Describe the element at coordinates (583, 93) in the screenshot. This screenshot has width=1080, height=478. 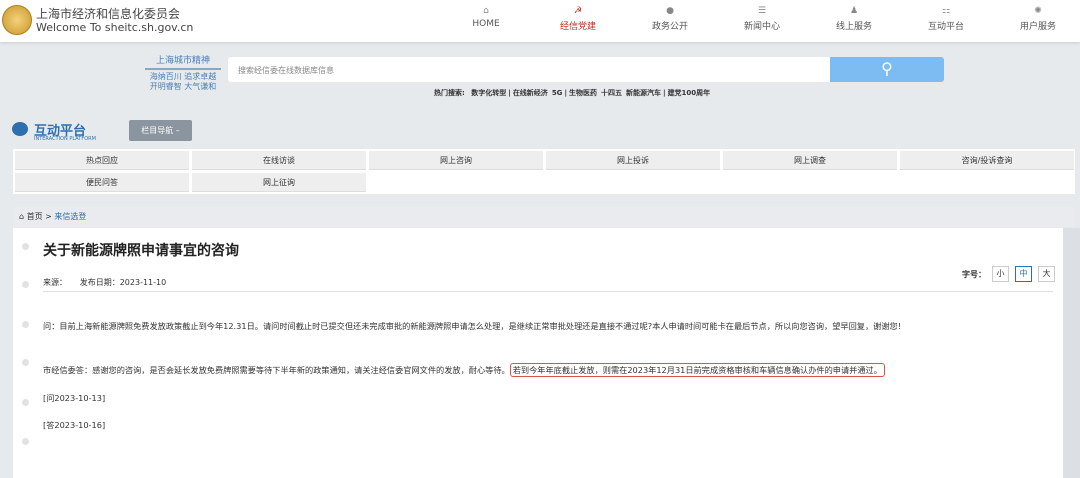
I see `hot-link: 生物医药` at that location.